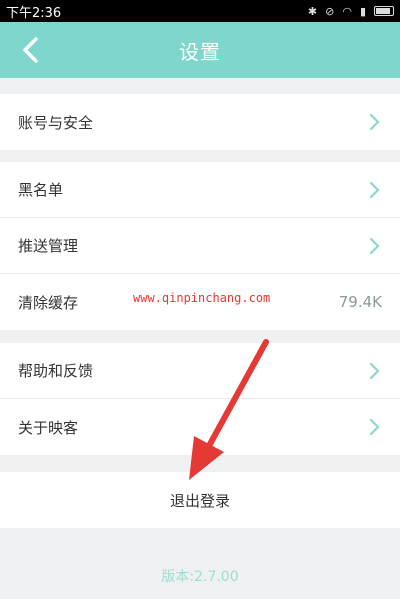 Image resolution: width=400 pixels, height=599 pixels. What do you see at coordinates (312, 11) in the screenshot?
I see `bluetooth-icon: ✱` at bounding box center [312, 11].